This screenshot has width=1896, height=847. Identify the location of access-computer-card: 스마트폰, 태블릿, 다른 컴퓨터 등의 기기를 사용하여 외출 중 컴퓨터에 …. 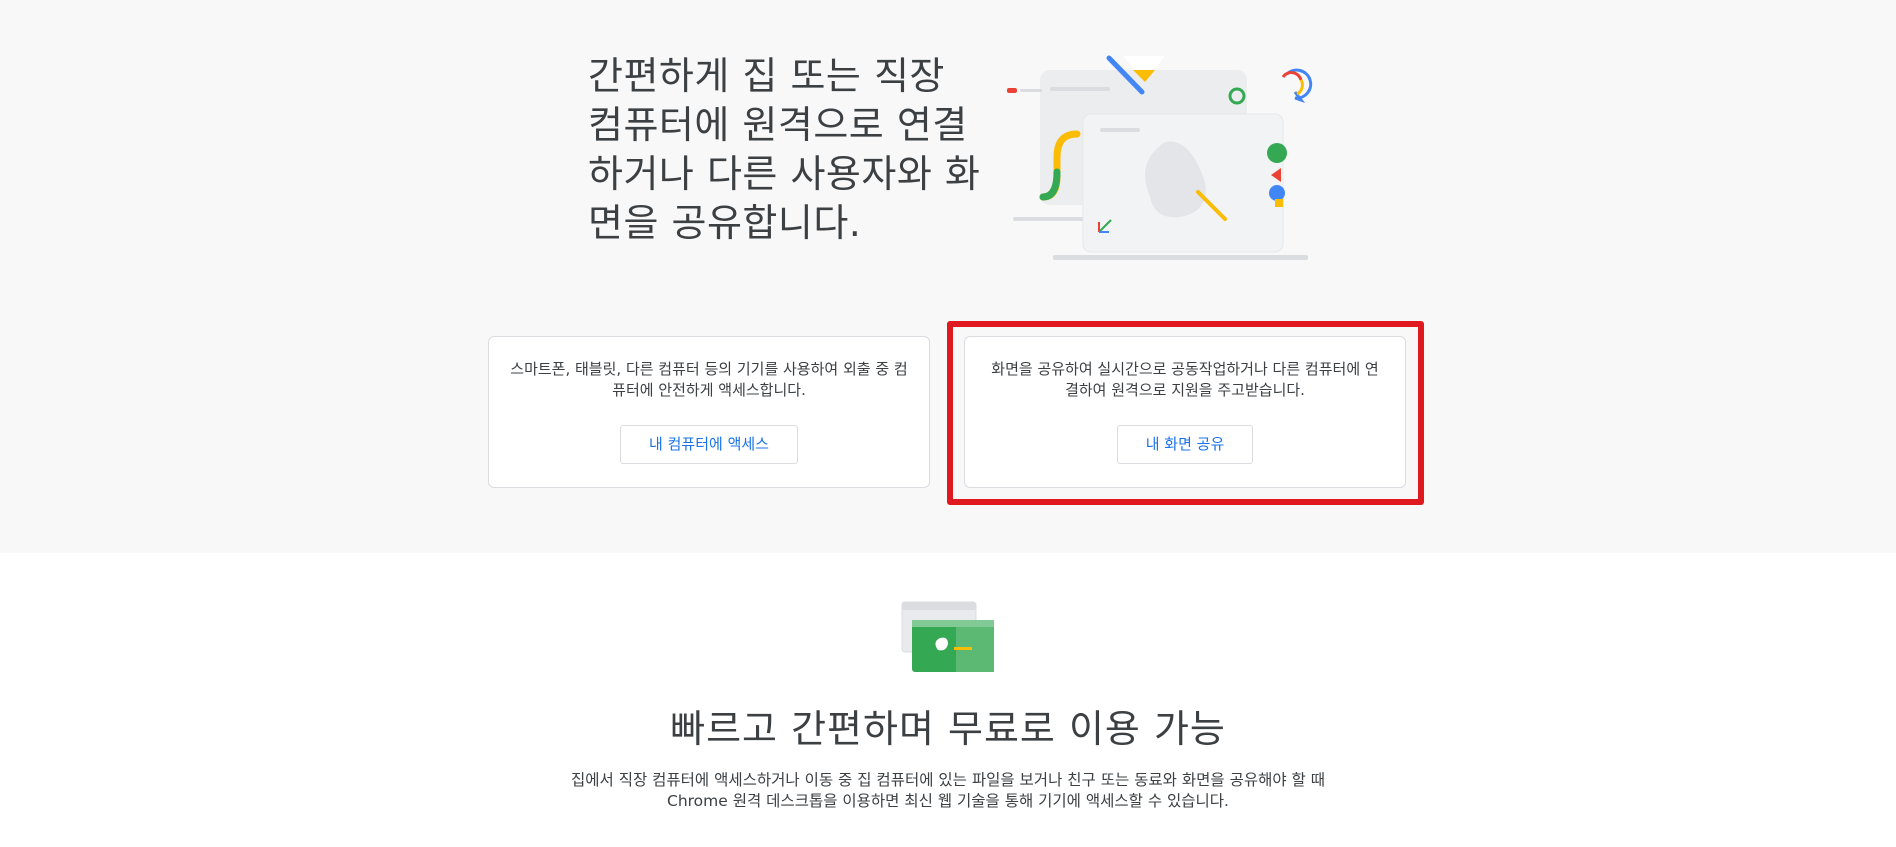
(709, 412).